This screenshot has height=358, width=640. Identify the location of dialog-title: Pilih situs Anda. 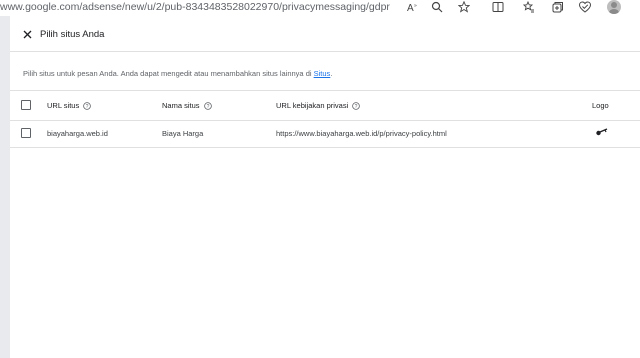
(72, 34).